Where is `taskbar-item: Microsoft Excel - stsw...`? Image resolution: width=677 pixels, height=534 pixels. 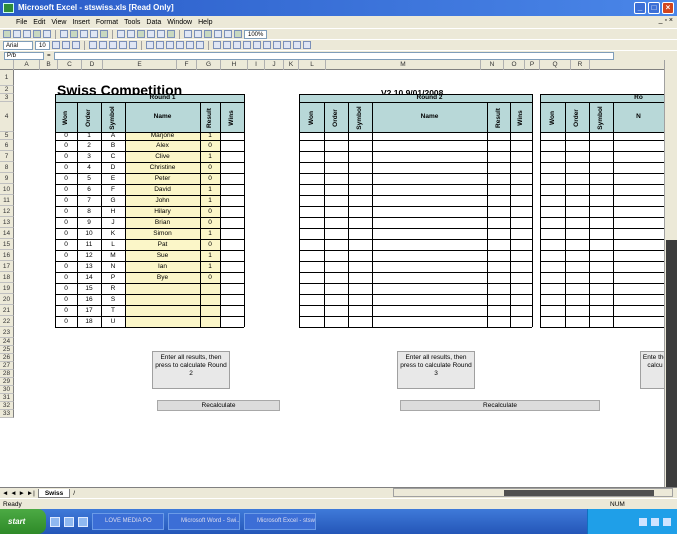
taskbar-item: Microsoft Excel - stsw... is located at coordinates (280, 521).